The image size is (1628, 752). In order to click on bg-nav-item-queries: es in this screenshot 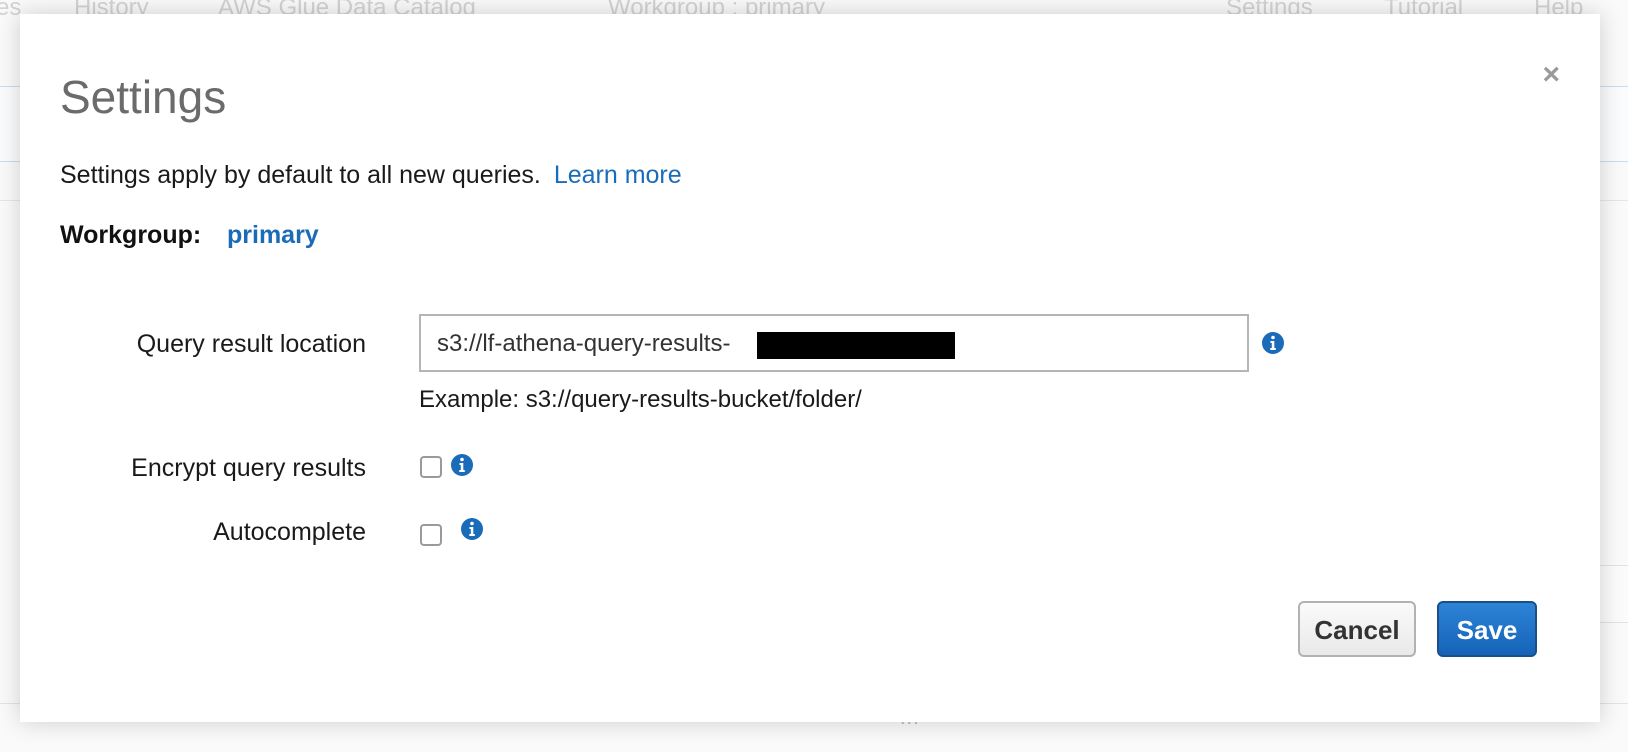, I will do `click(11, 10)`.